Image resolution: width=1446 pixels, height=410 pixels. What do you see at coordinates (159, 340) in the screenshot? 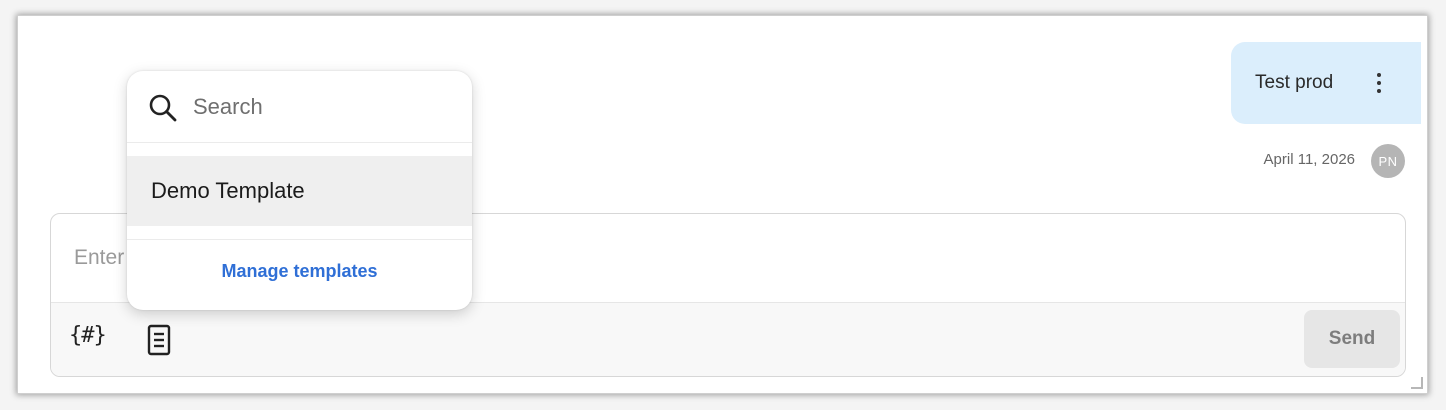
I see `document-icon` at bounding box center [159, 340].